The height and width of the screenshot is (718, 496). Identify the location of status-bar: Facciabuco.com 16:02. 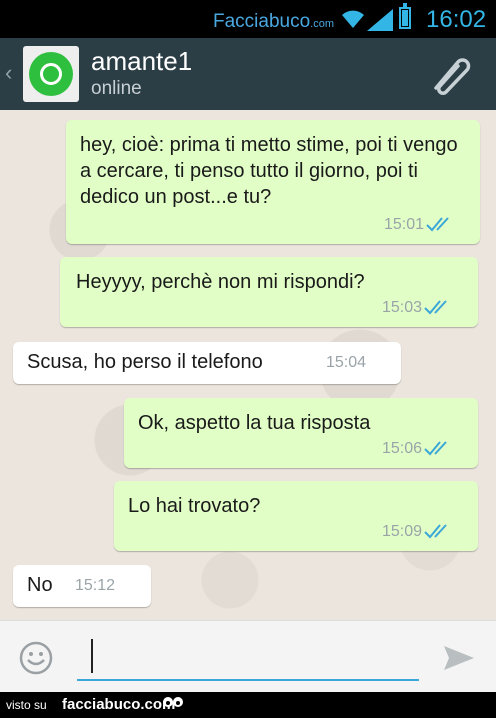
(248, 19).